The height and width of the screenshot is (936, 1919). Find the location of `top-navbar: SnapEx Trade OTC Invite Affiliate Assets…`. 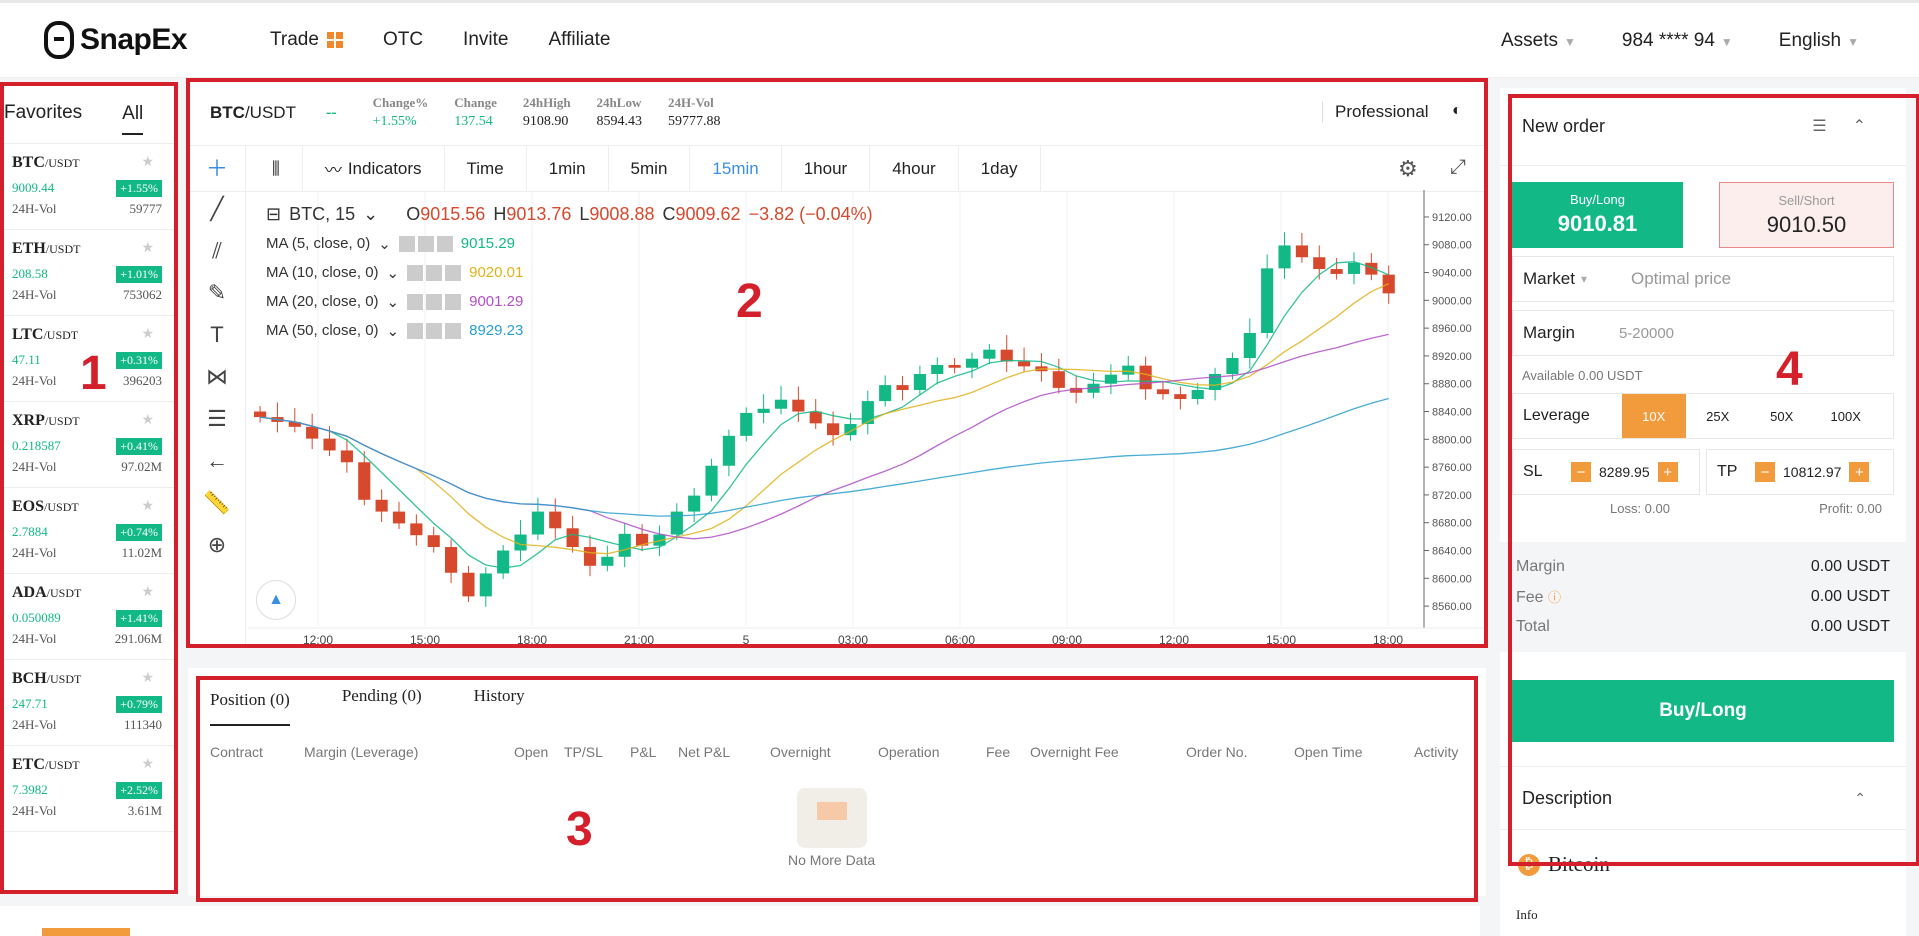

top-navbar: SnapEx Trade OTC Invite Affiliate Assets… is located at coordinates (959, 39).